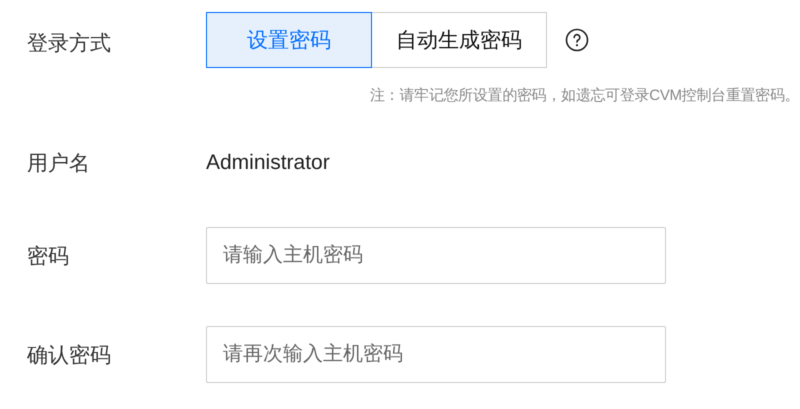 The image size is (800, 409). Describe the element at coordinates (436, 354) in the screenshot. I see `confirm-password-field: 请再次输入主机密码` at that location.